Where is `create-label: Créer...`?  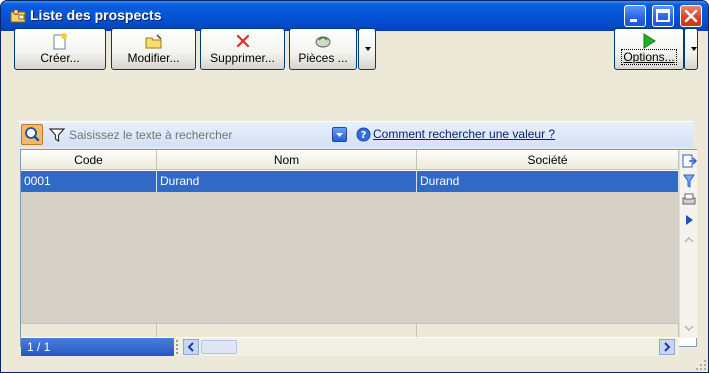 create-label: Créer... is located at coordinates (60, 58).